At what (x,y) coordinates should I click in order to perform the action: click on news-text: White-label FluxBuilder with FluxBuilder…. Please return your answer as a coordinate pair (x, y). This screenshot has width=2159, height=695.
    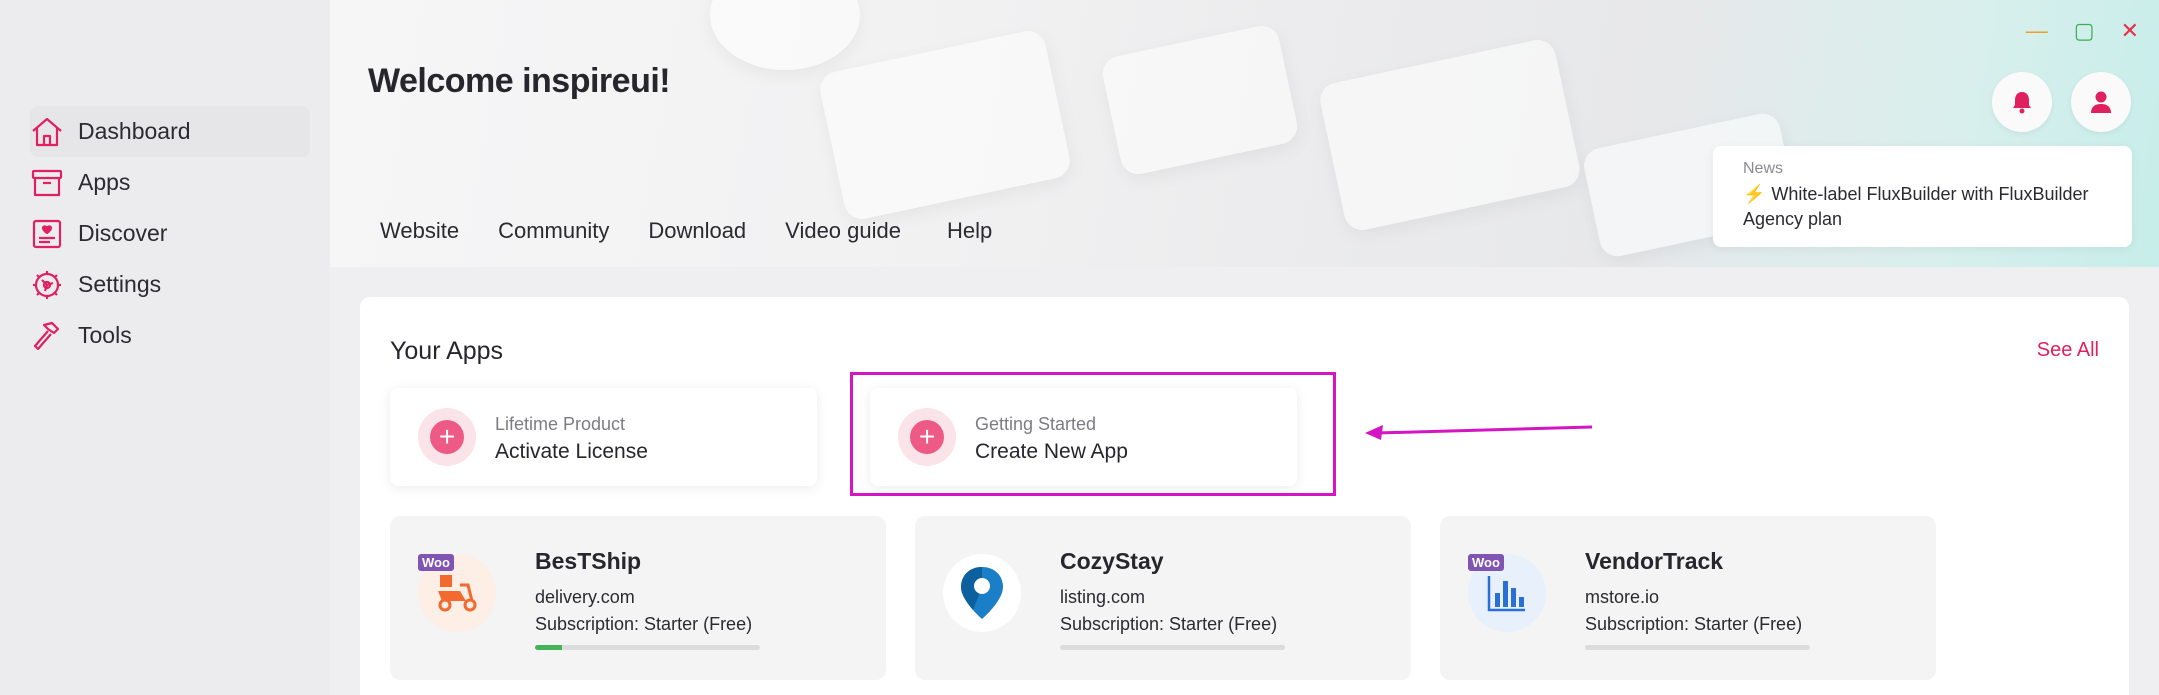
    Looking at the image, I should click on (1916, 206).